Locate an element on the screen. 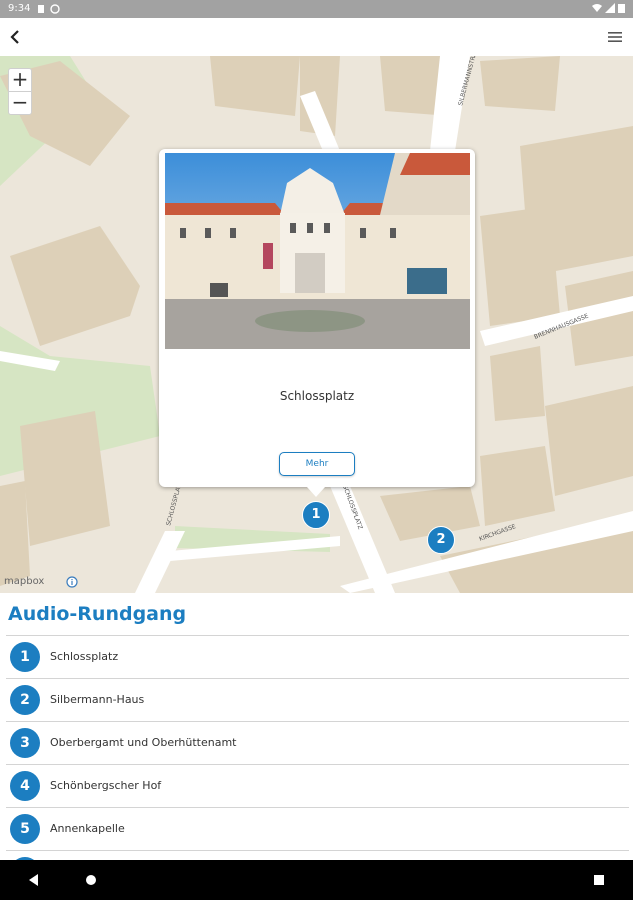  tour-list-item: 3 Oberbergamt und Oberhüttenamt is located at coordinates (317, 742).